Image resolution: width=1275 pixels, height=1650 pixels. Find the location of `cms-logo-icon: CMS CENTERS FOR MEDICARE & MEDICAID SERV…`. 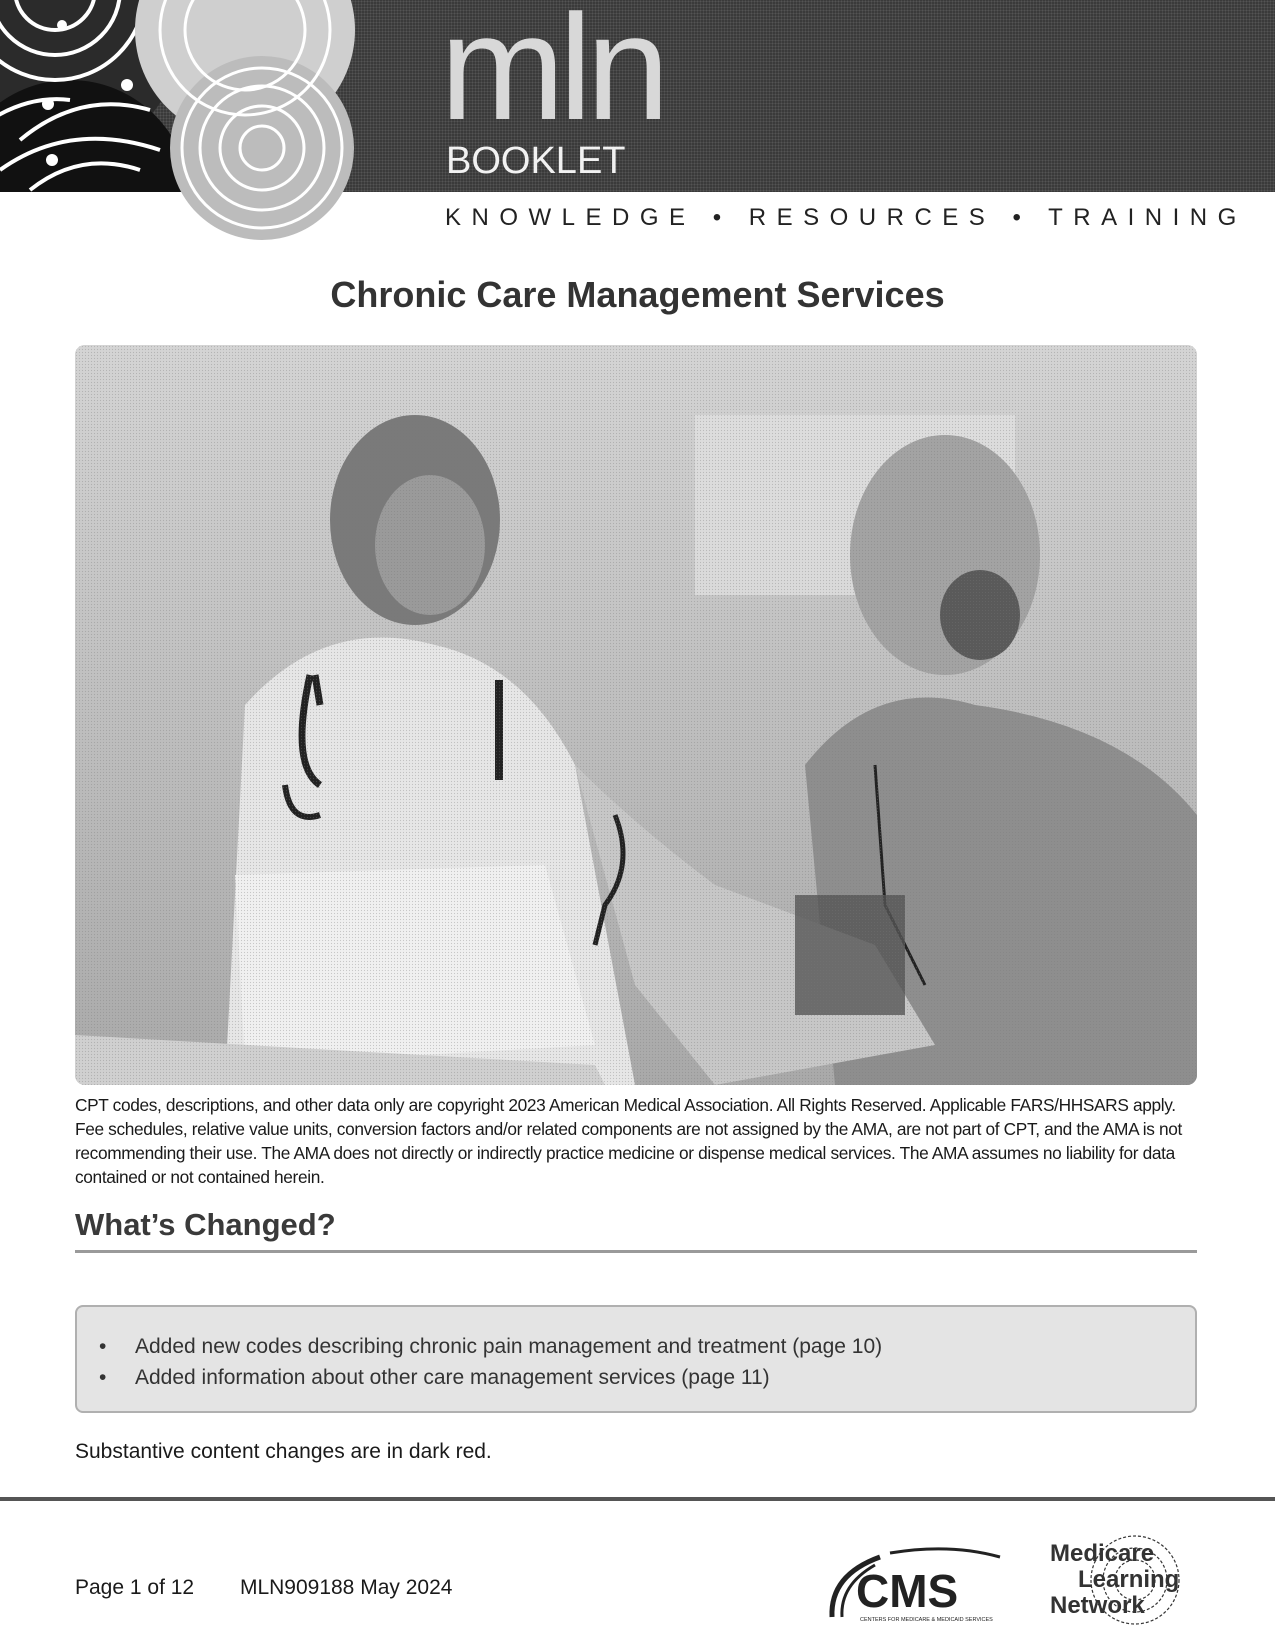

cms-logo-icon: CMS CENTERS FOR MEDICARE & MEDICAID SERV… is located at coordinates (915, 1585).